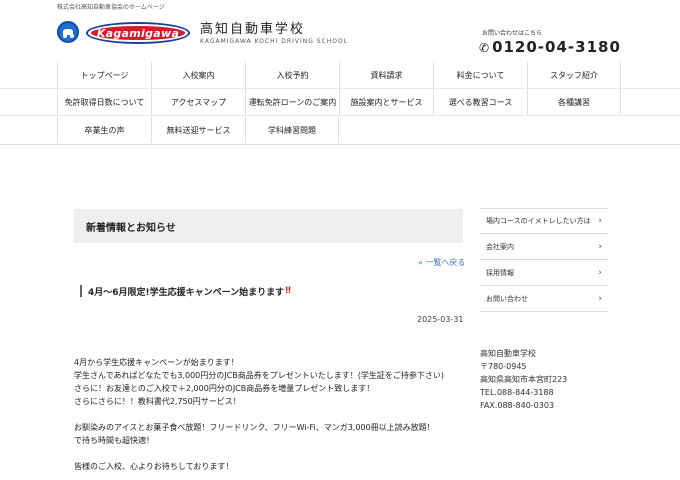 The height and width of the screenshot is (480, 680). I want to click on post-title-text: 4月〜6月限定!学生応援キャンペーン始まります, so click(186, 292).